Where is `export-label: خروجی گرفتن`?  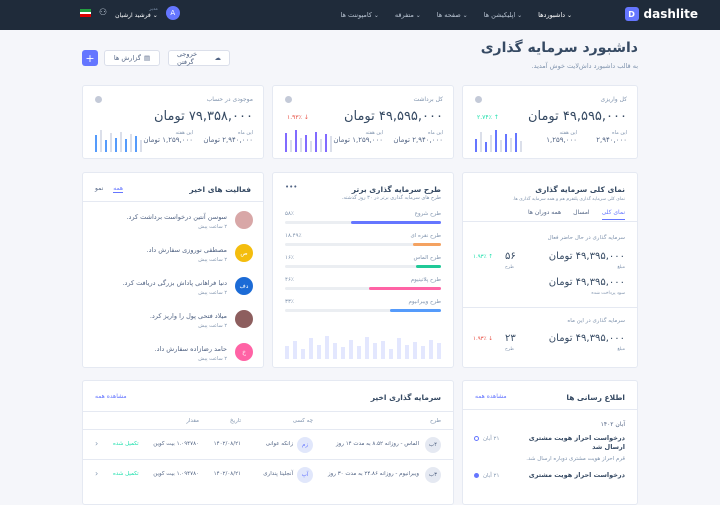
export-label: خروجی گرفتن is located at coordinates (187, 58).